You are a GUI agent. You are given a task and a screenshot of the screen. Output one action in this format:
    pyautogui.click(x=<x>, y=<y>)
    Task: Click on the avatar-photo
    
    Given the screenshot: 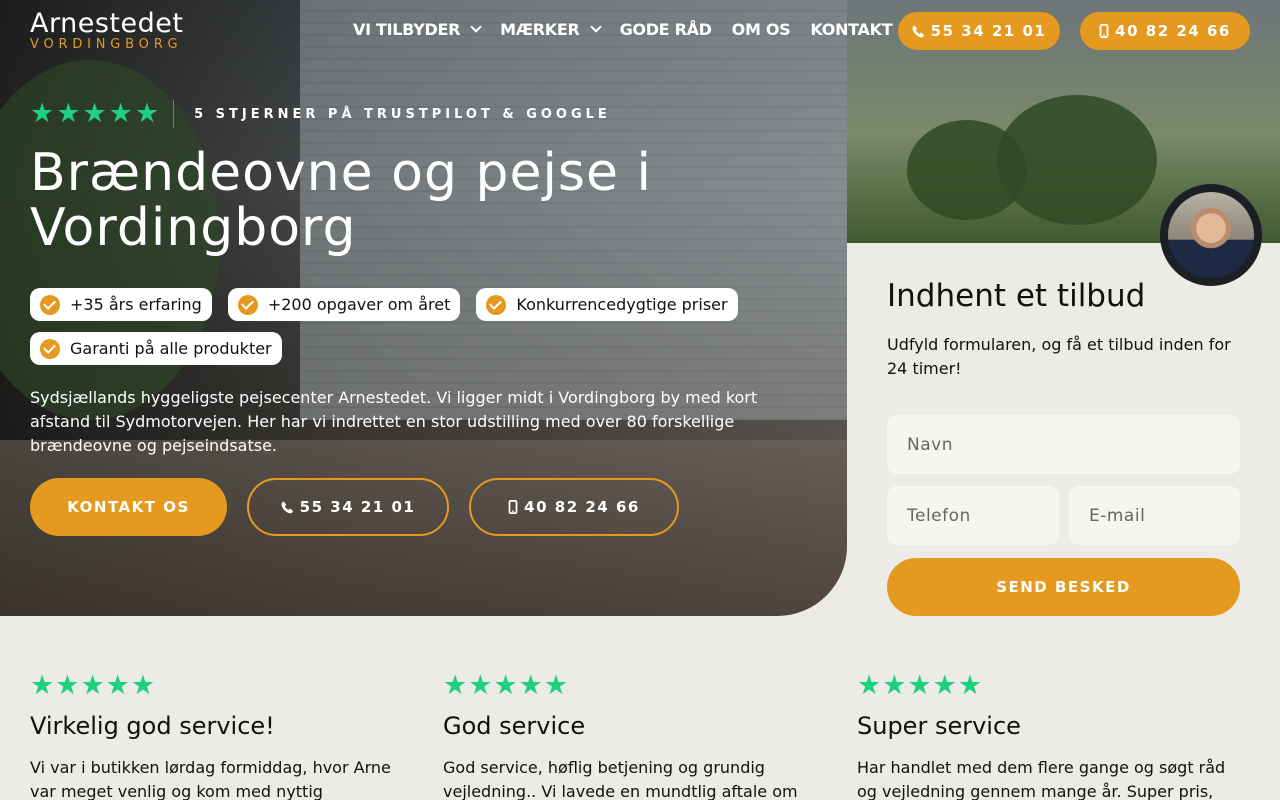 What is the action you would take?
    pyautogui.click(x=1211, y=235)
    